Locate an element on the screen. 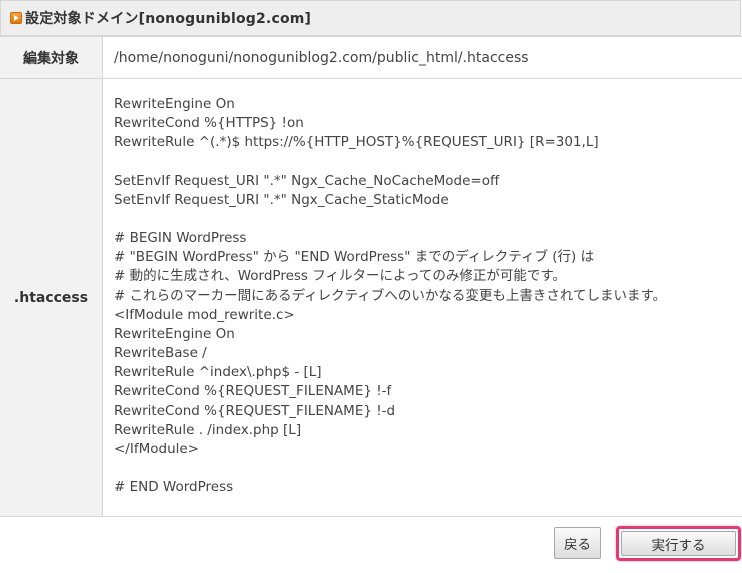 The image size is (742, 573). execute-button: 実行する is located at coordinates (678, 543).